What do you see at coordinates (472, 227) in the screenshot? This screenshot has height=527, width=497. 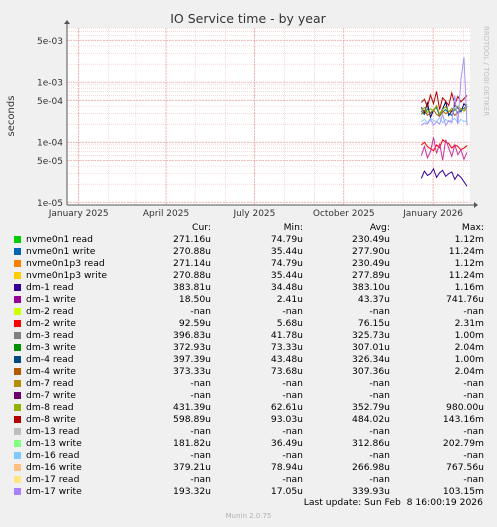 I see `legend-header-max: Max:` at bounding box center [472, 227].